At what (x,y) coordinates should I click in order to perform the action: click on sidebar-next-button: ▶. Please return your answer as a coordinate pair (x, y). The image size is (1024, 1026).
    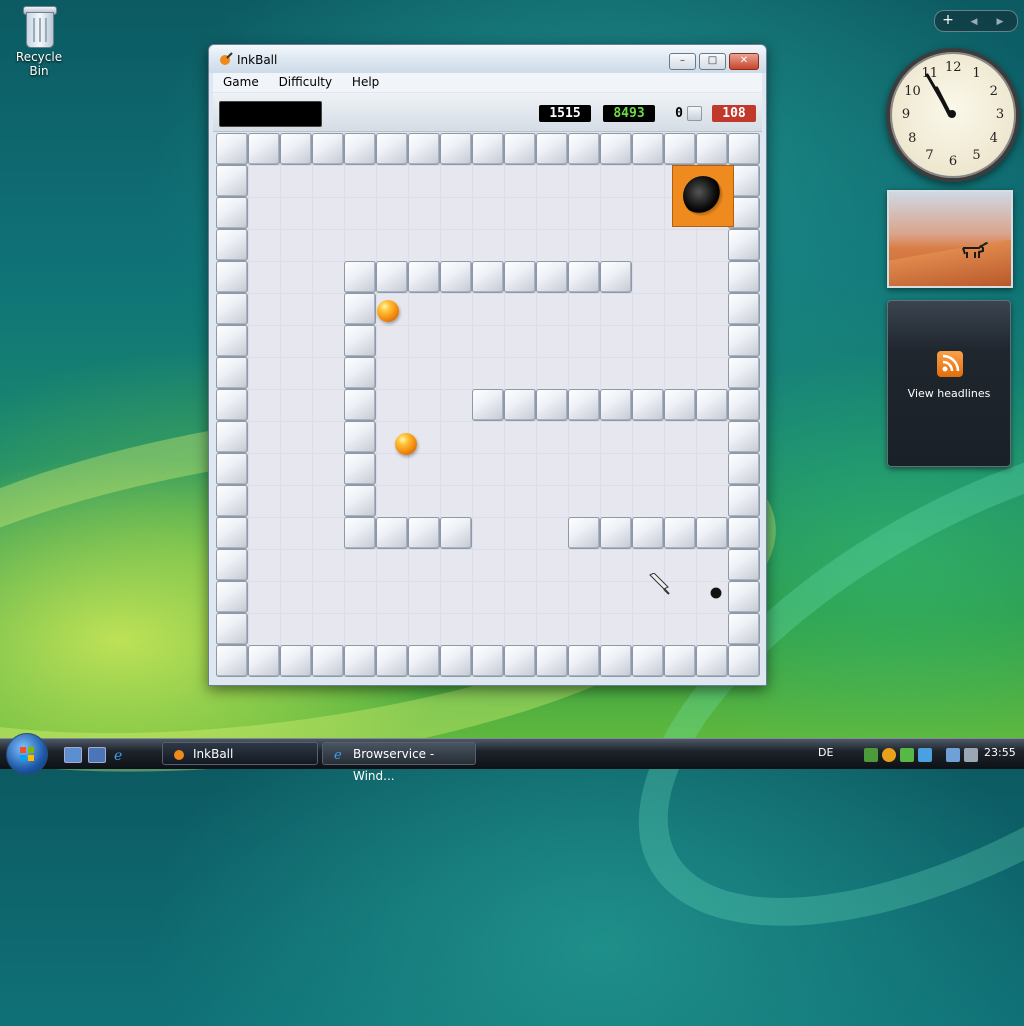
    Looking at the image, I should click on (1000, 22).